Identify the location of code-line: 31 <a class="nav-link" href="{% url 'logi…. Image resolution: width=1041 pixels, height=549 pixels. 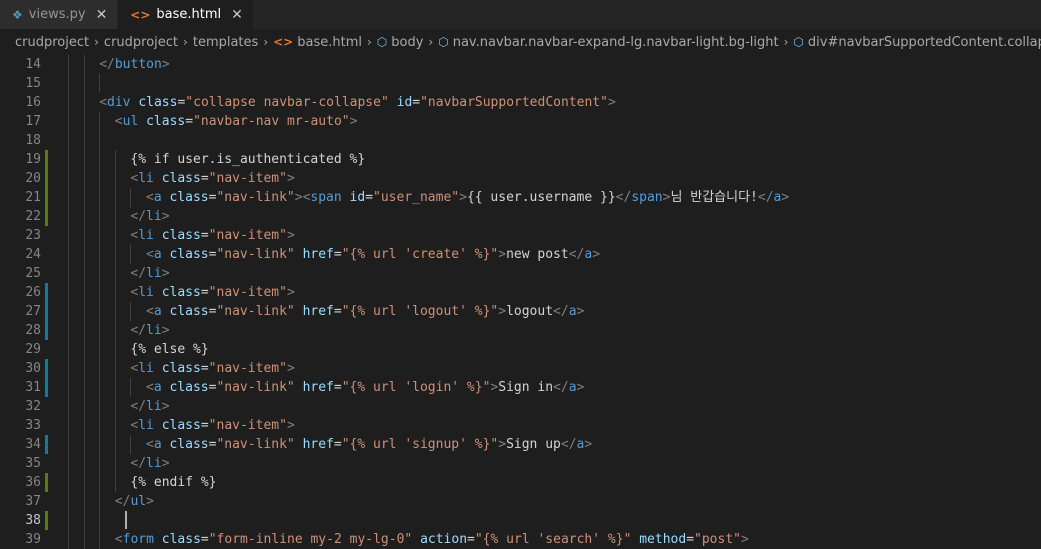
(520, 387).